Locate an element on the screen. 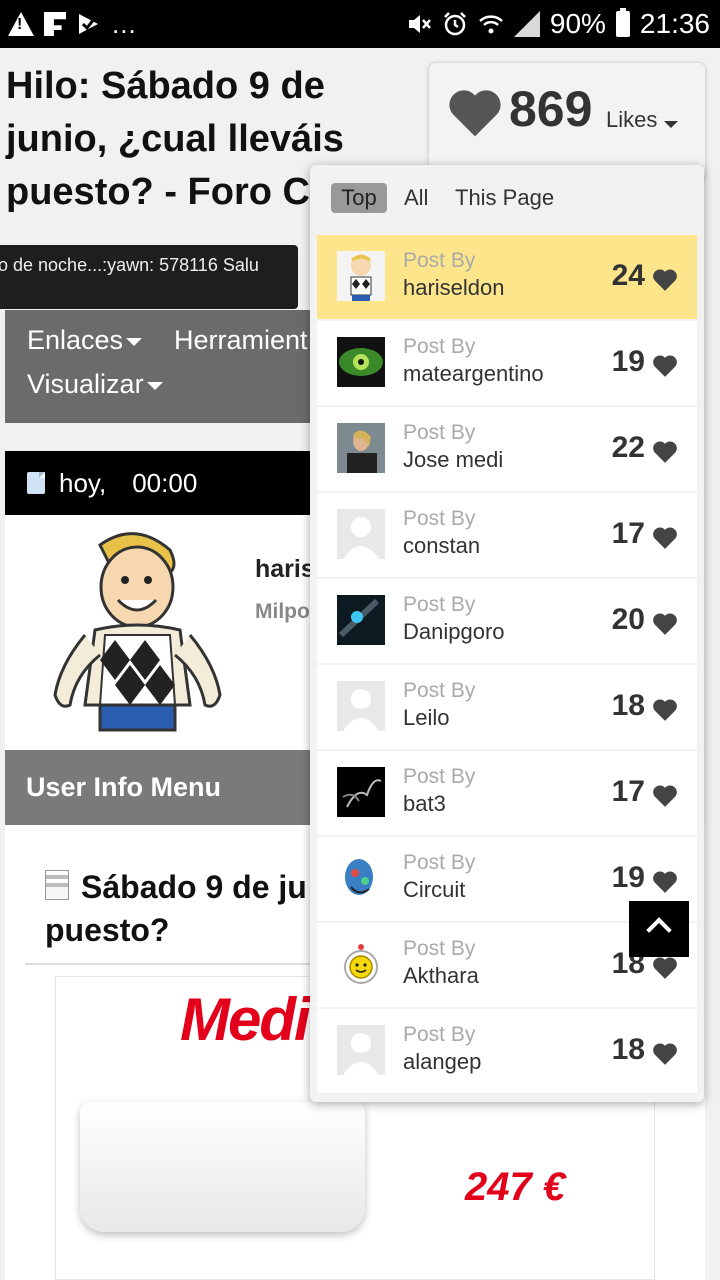 This screenshot has height=1280, width=720. battery-icon is located at coordinates (622, 22).